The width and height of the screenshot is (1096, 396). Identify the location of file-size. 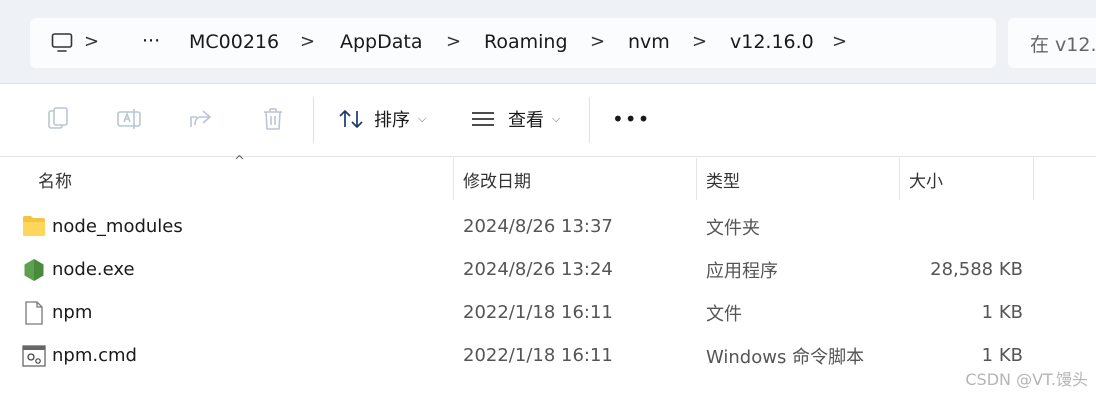
(961, 226).